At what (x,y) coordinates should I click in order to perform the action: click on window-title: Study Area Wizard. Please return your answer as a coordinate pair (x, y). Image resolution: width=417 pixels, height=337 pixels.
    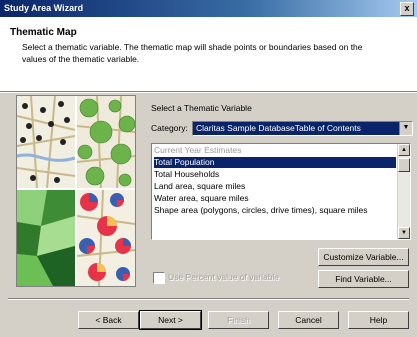
    Looking at the image, I should click on (44, 8).